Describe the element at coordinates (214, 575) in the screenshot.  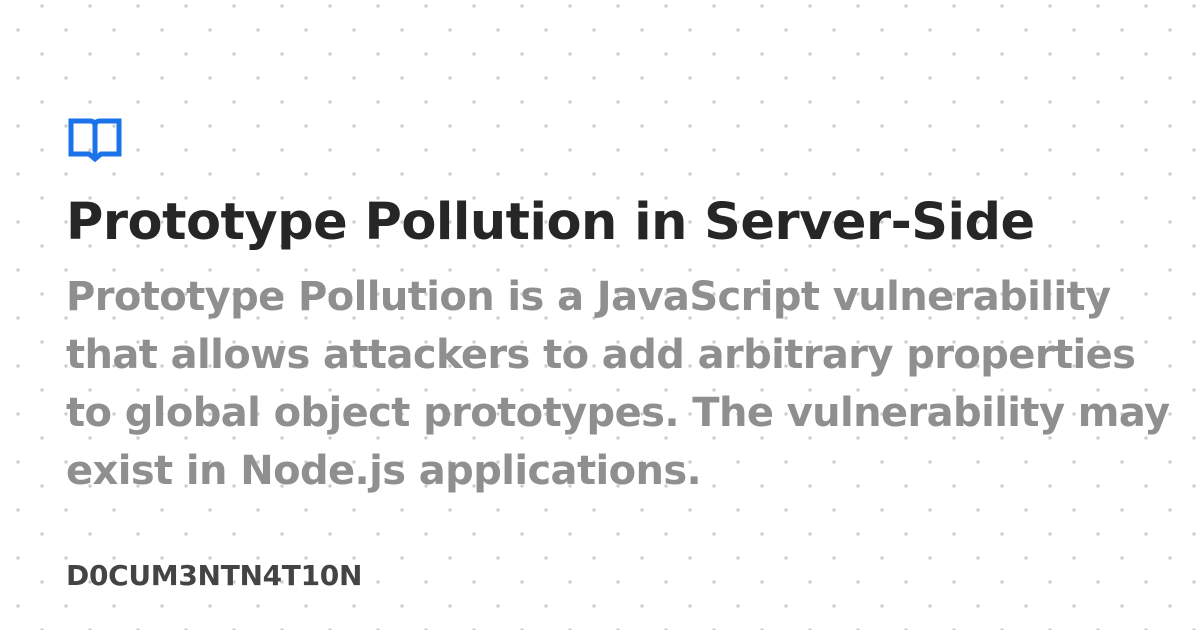
I see `site-name: D0CUM3NTN4T10N` at that location.